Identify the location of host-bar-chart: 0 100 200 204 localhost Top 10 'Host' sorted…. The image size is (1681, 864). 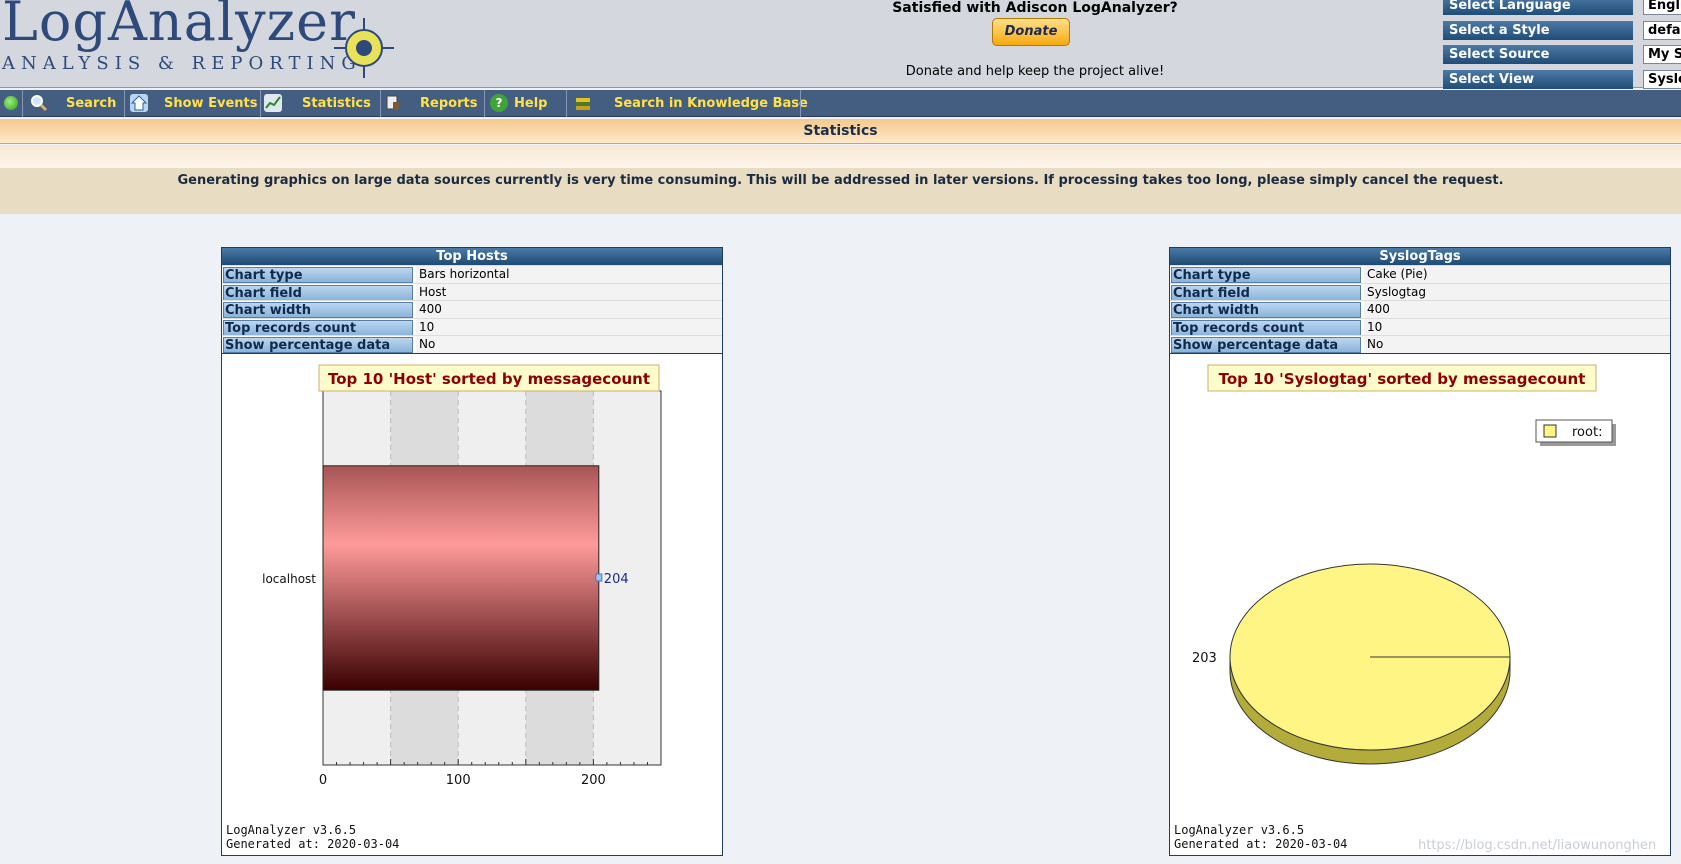
(462, 576).